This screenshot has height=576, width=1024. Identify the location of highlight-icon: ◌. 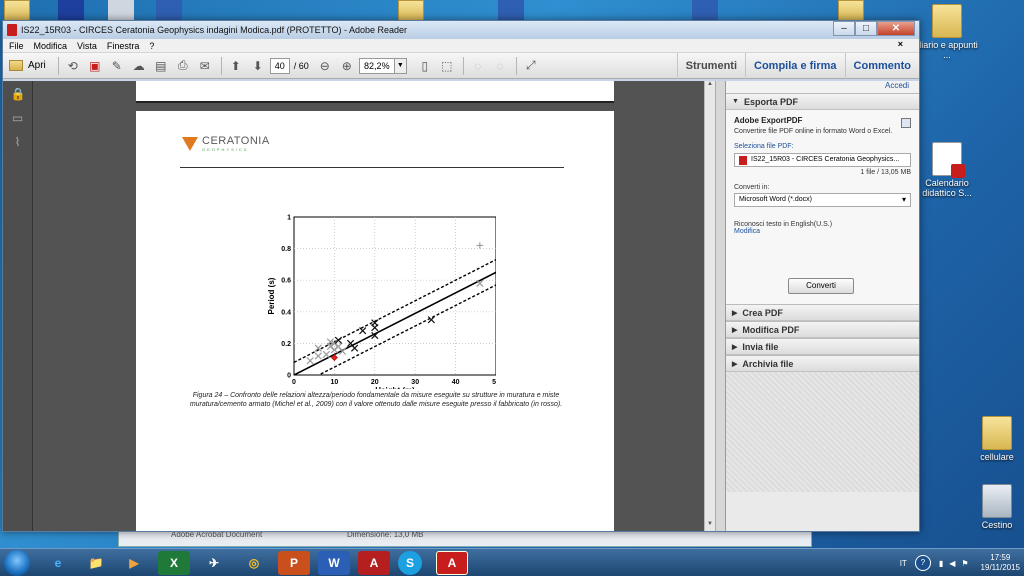
(500, 65).